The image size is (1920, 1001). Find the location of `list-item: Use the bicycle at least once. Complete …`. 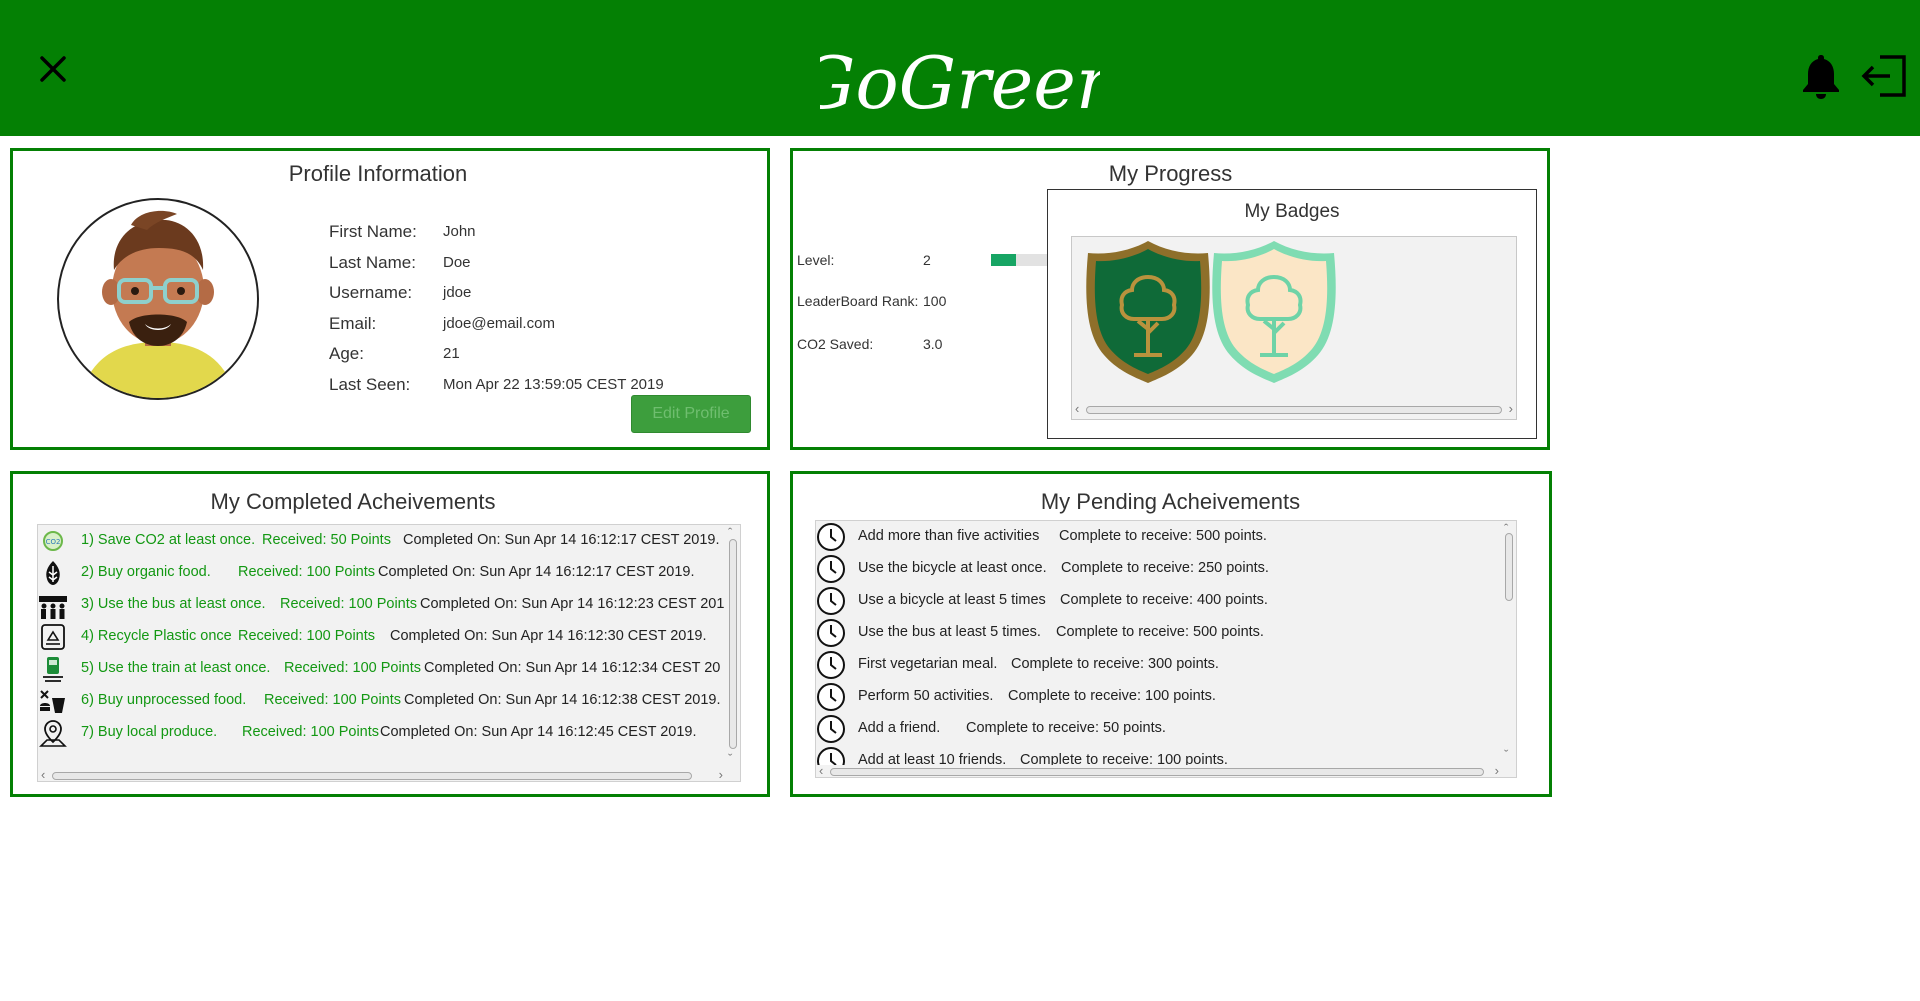

list-item: Use the bicycle at least once. Complete … is located at coordinates (1160, 569).